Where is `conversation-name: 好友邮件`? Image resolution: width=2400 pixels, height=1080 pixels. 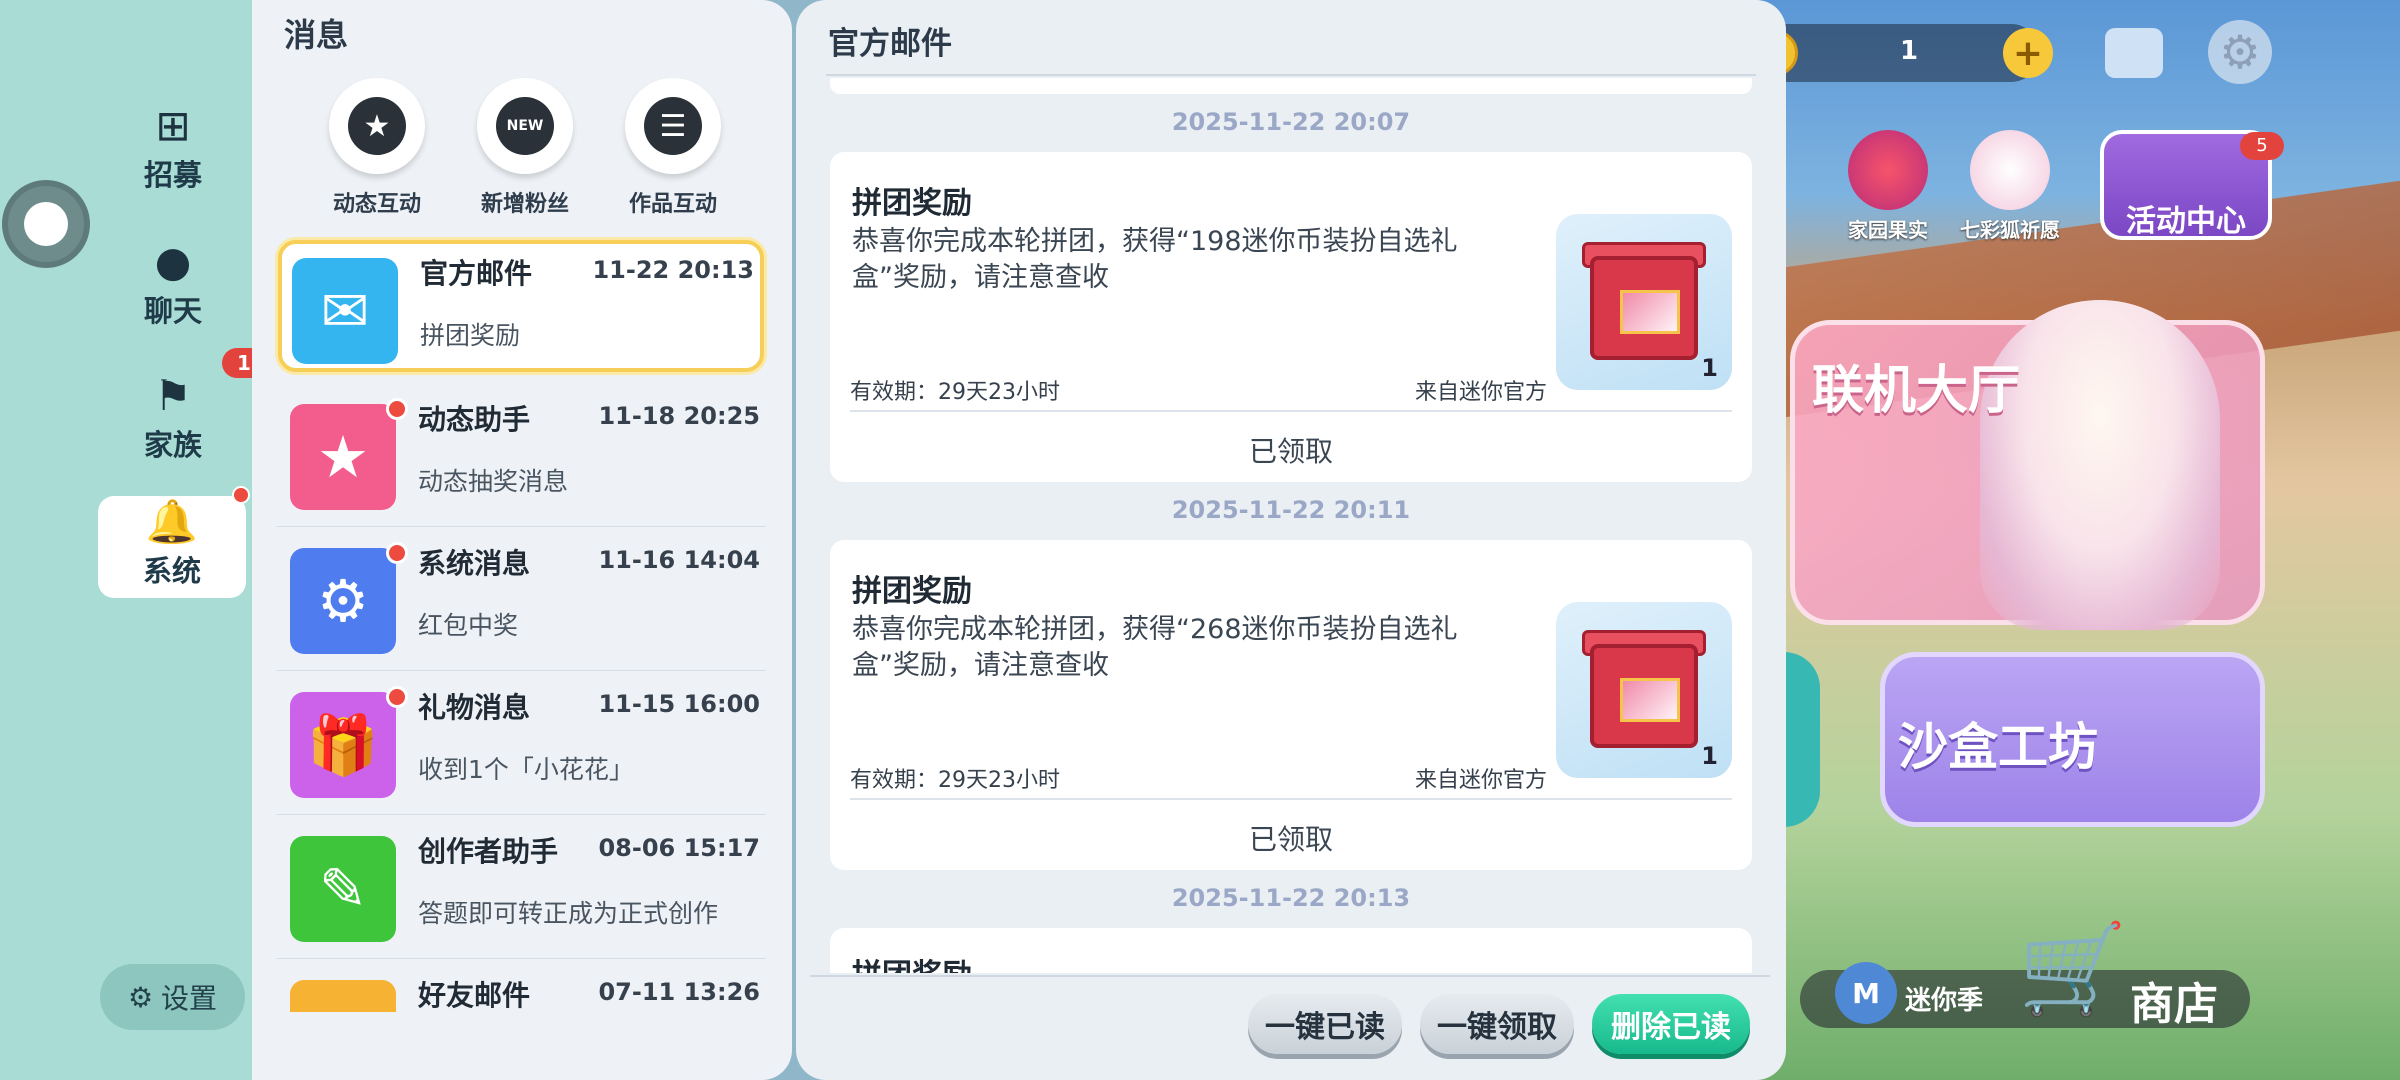 conversation-name: 好友邮件 is located at coordinates (474, 995).